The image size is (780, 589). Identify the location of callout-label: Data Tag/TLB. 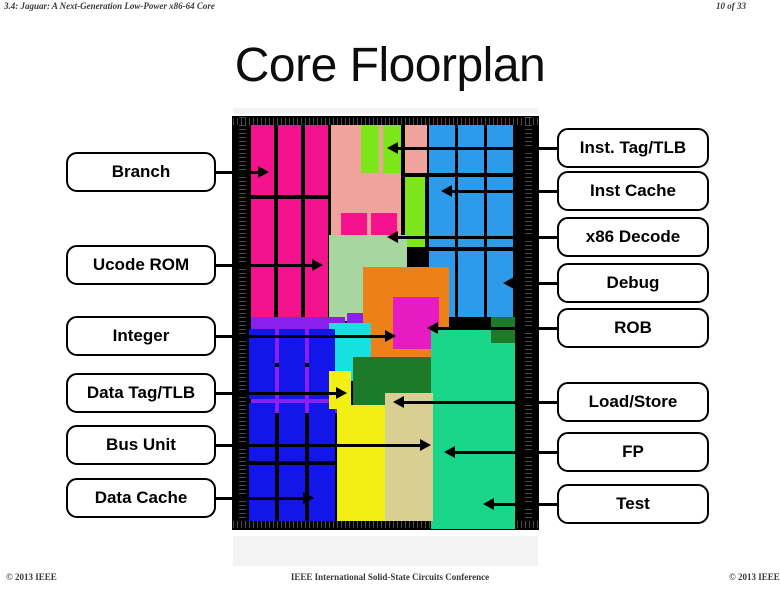
(141, 392).